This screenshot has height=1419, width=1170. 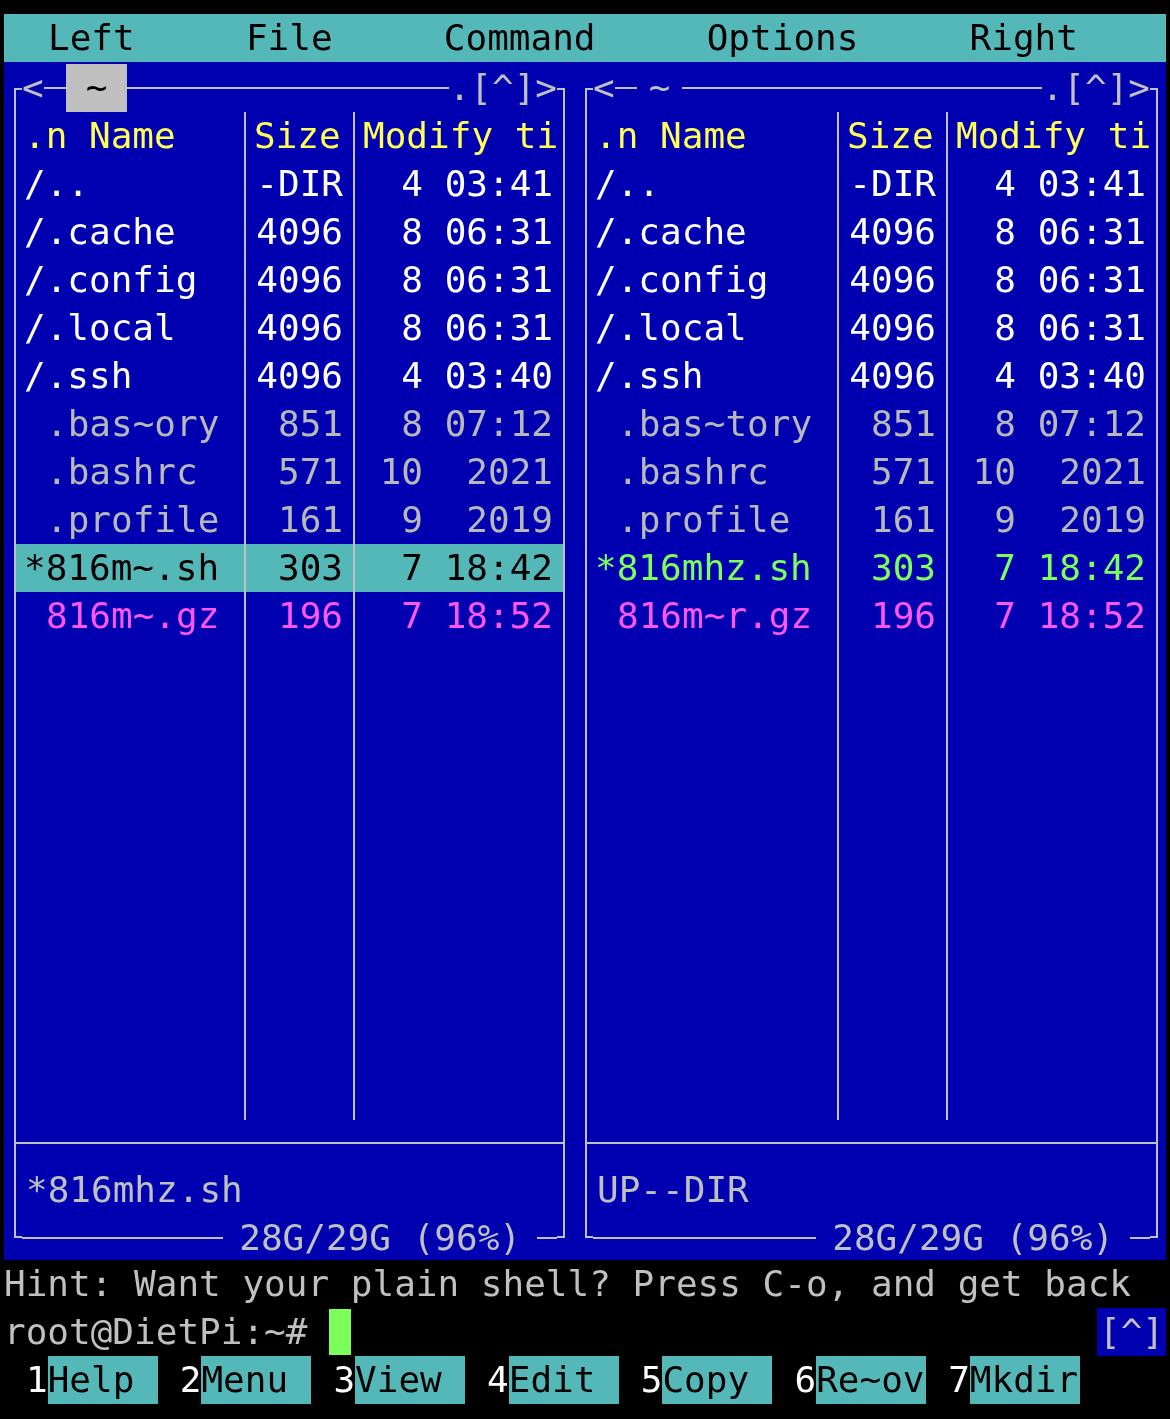 What do you see at coordinates (1131, 1332) in the screenshot?
I see `prompt-indicator: [^]` at bounding box center [1131, 1332].